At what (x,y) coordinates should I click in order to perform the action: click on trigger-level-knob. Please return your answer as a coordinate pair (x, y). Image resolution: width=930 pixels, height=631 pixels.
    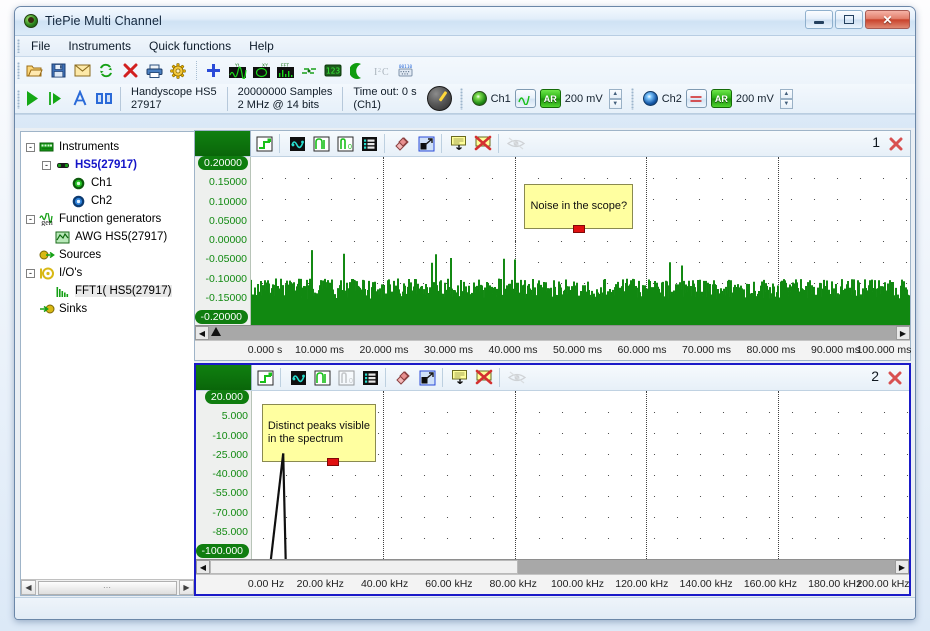
    Looking at the image, I should click on (439, 98).